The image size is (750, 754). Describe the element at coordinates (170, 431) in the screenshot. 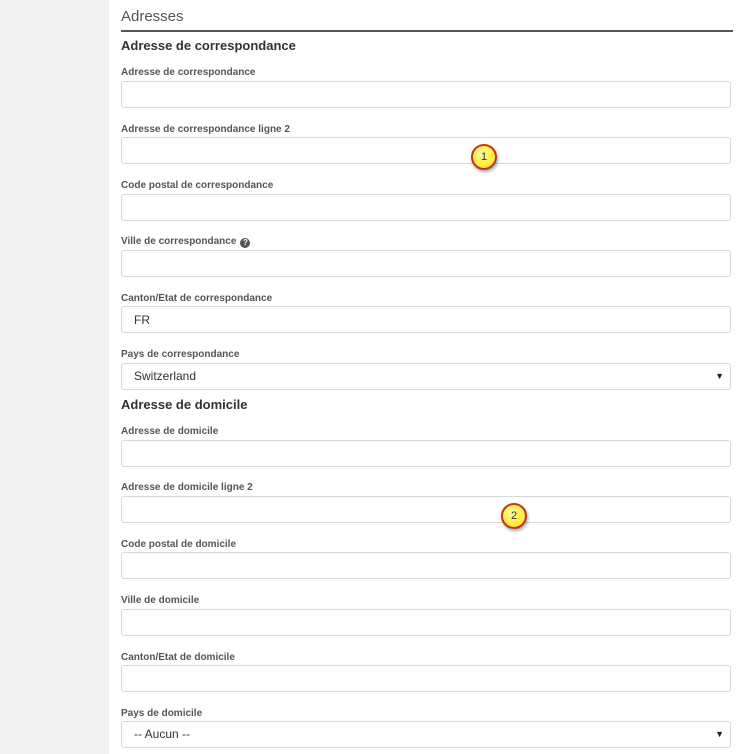

I see `domicile-address-label: Adresse de domicile` at that location.